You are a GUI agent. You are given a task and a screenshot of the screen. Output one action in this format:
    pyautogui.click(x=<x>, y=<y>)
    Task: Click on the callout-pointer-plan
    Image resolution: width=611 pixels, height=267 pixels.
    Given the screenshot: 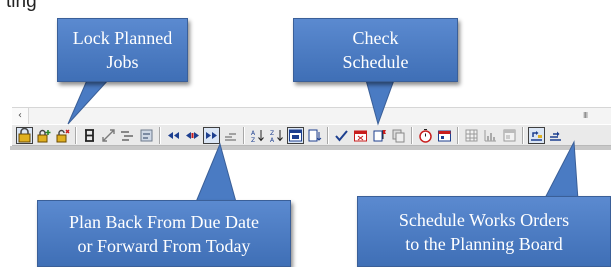 What is the action you would take?
    pyautogui.click(x=216, y=172)
    